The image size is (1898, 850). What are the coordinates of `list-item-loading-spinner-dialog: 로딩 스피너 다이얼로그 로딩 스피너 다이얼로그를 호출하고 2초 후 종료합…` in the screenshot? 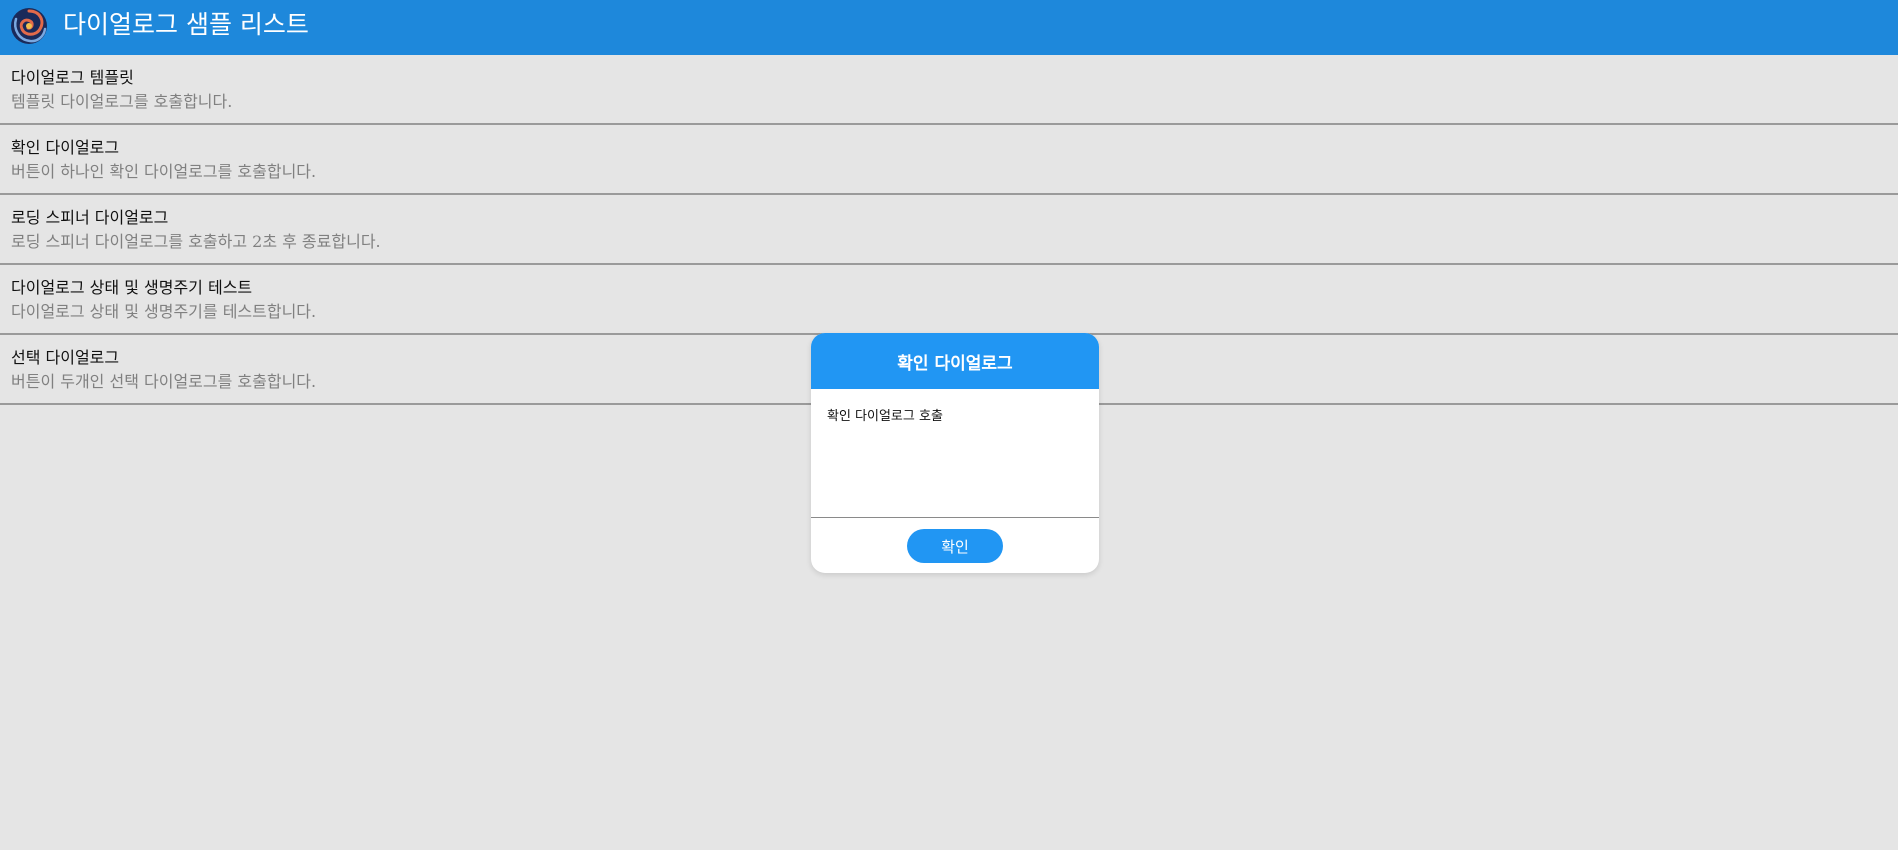 It's located at (949, 230).